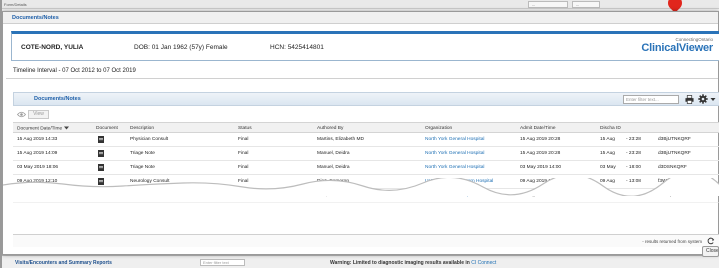  Describe the element at coordinates (610, 128) in the screenshot. I see `column-header-discharge: Discha ID` at that location.